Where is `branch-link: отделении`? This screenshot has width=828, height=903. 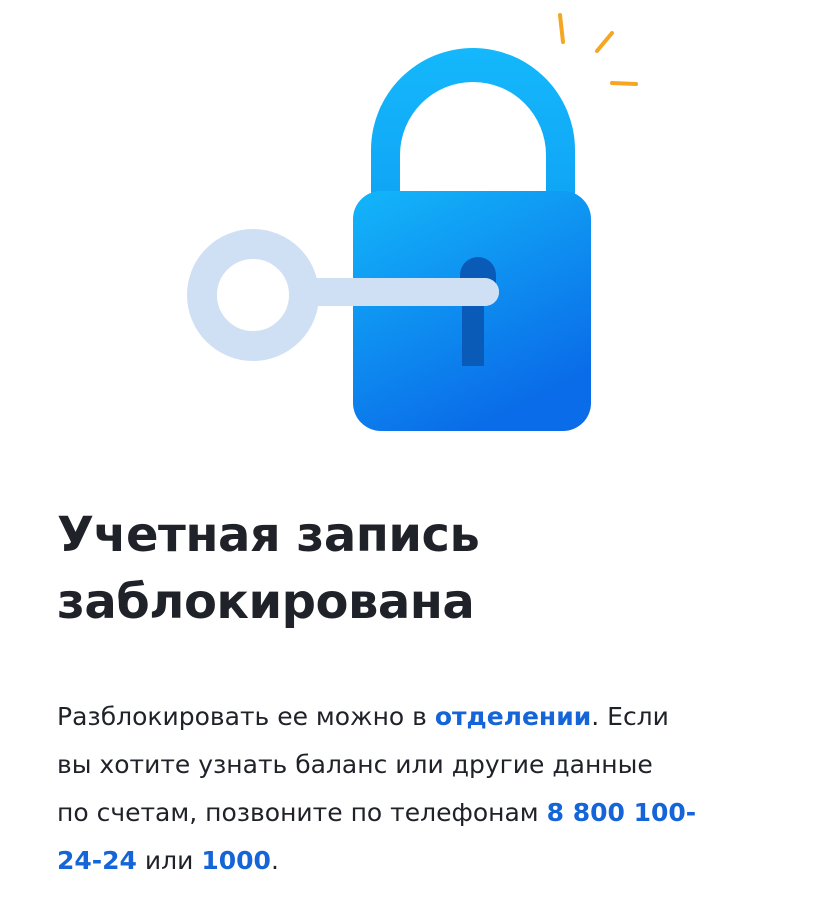 branch-link: отделении is located at coordinates (513, 716).